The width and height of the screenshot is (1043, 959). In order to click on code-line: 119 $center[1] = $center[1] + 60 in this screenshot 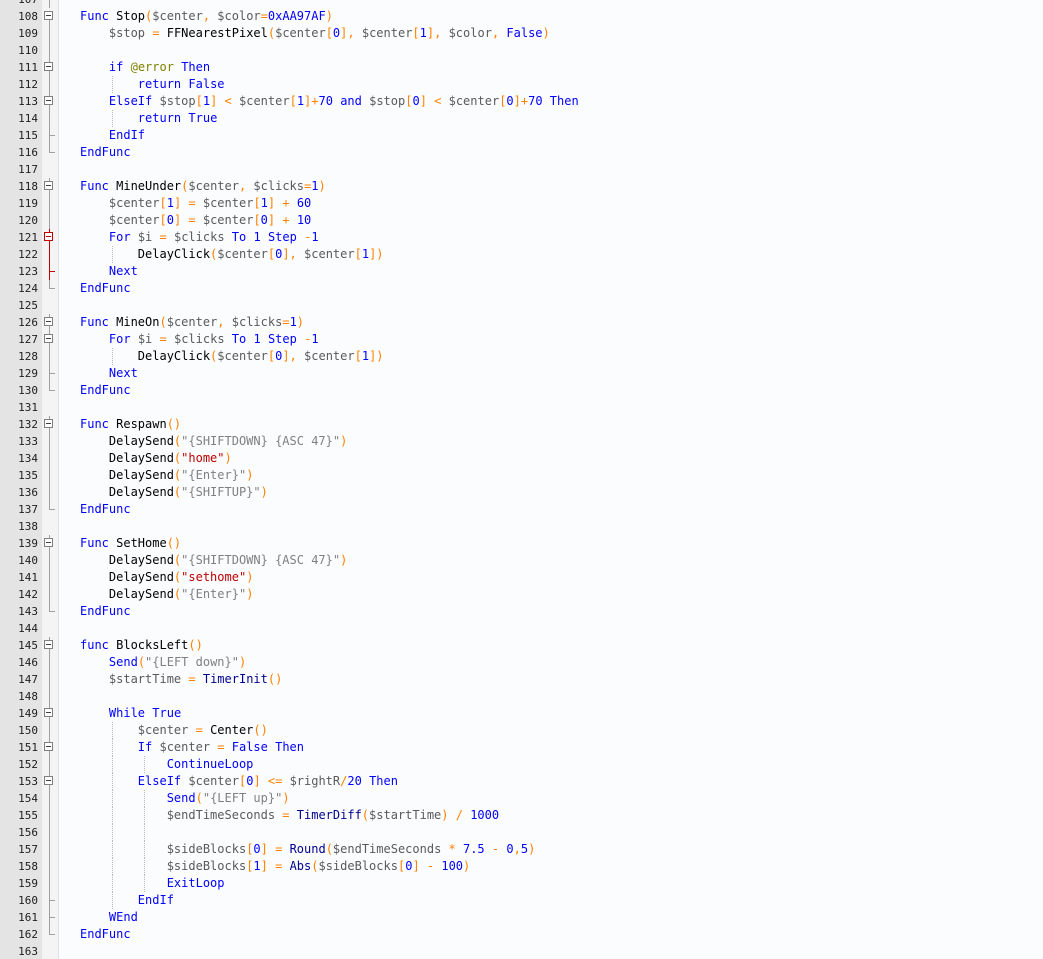, I will do `click(521, 203)`.